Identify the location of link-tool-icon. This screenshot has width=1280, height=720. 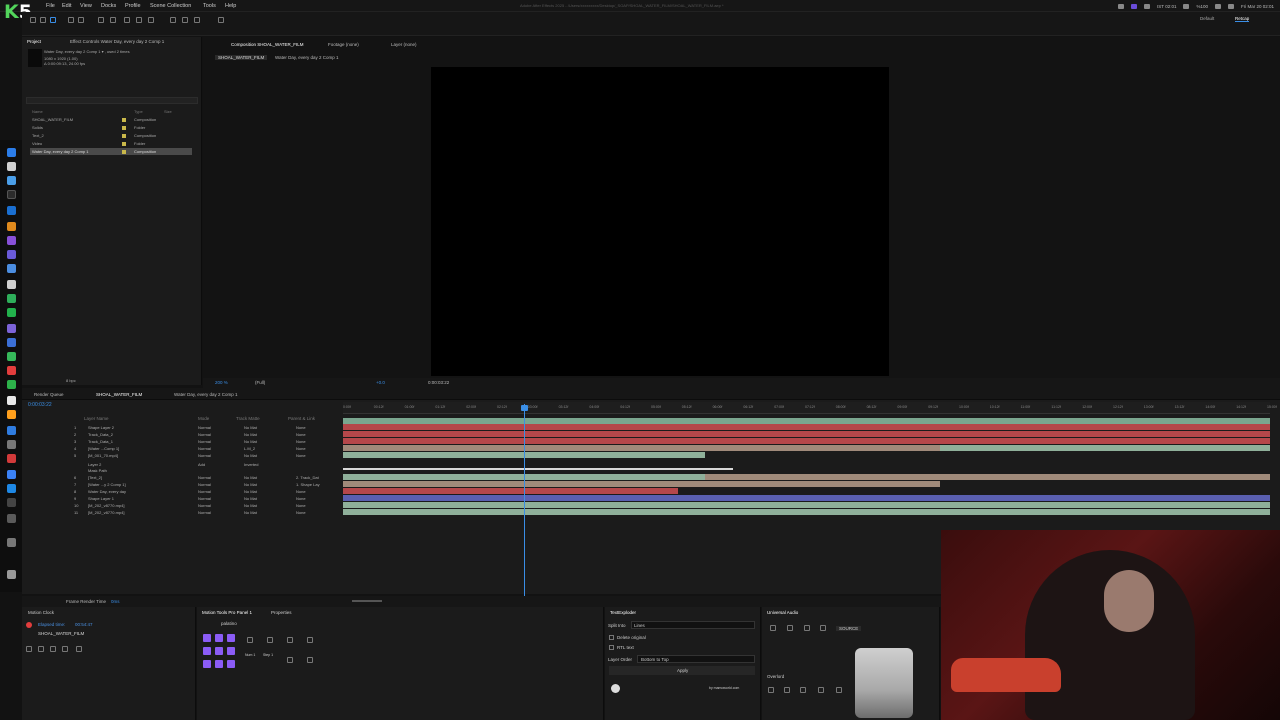
(270, 640).